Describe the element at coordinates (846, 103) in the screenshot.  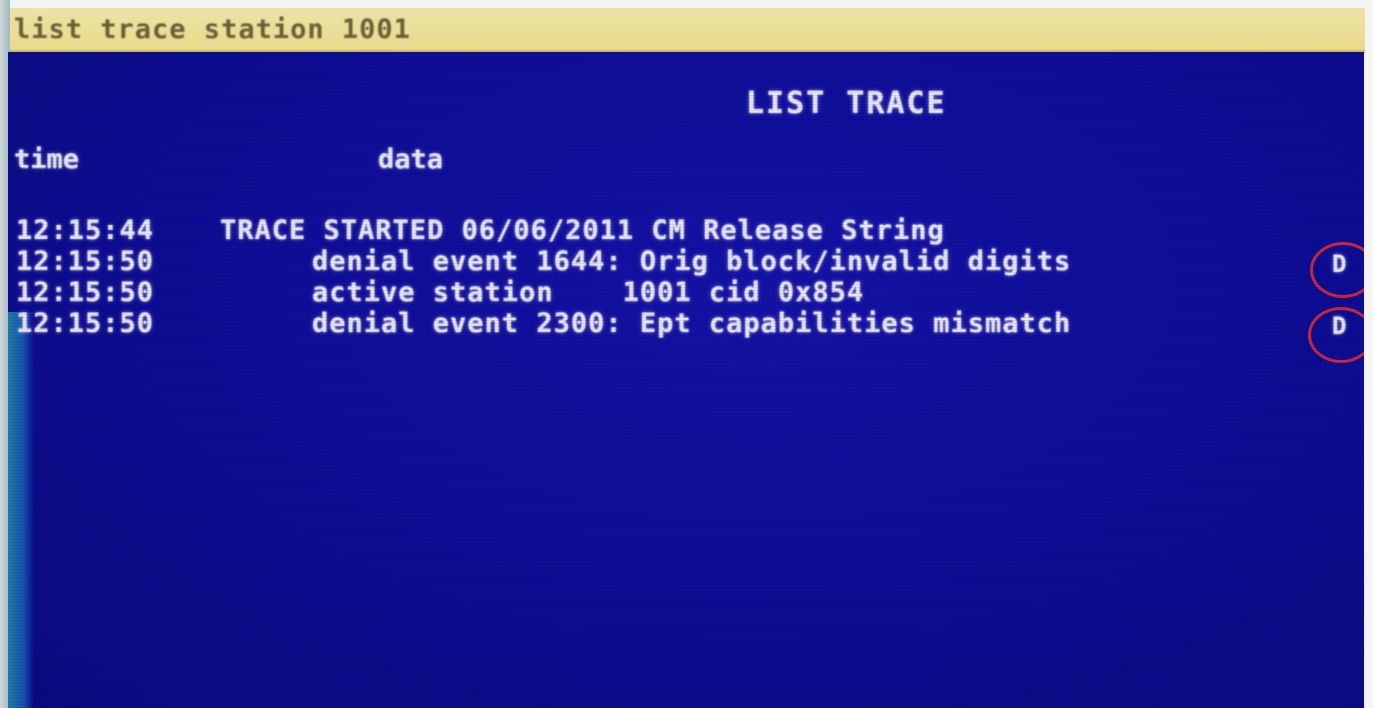
I see `page-title: LIST TRACE` at that location.